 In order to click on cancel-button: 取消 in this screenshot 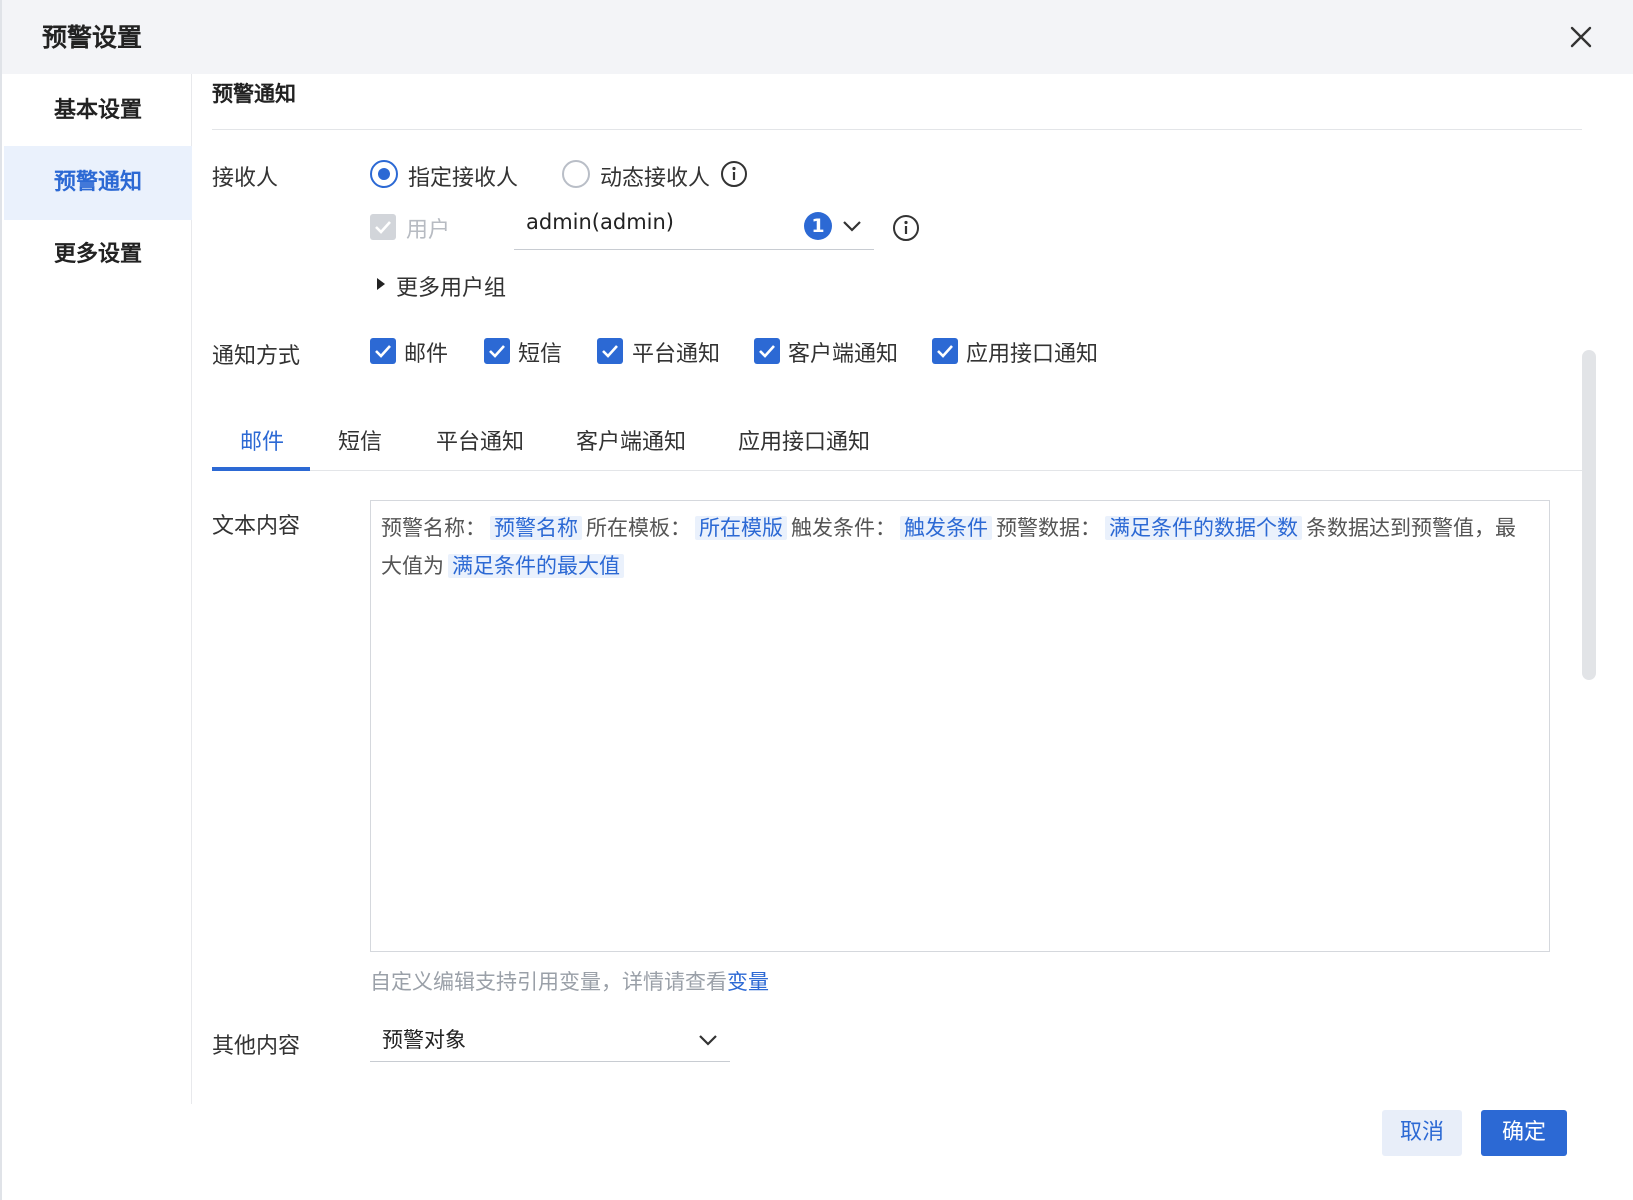, I will do `click(1422, 1133)`.